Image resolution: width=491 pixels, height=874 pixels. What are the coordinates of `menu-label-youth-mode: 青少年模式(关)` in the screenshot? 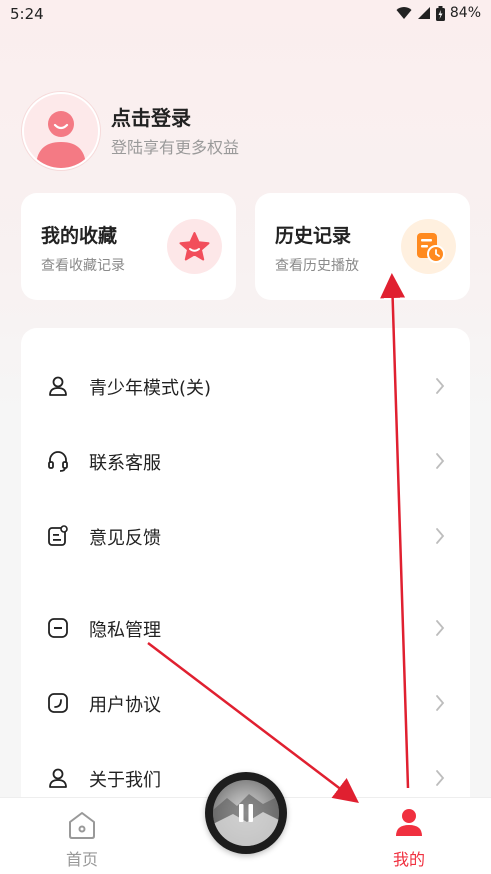 It's located at (150, 388).